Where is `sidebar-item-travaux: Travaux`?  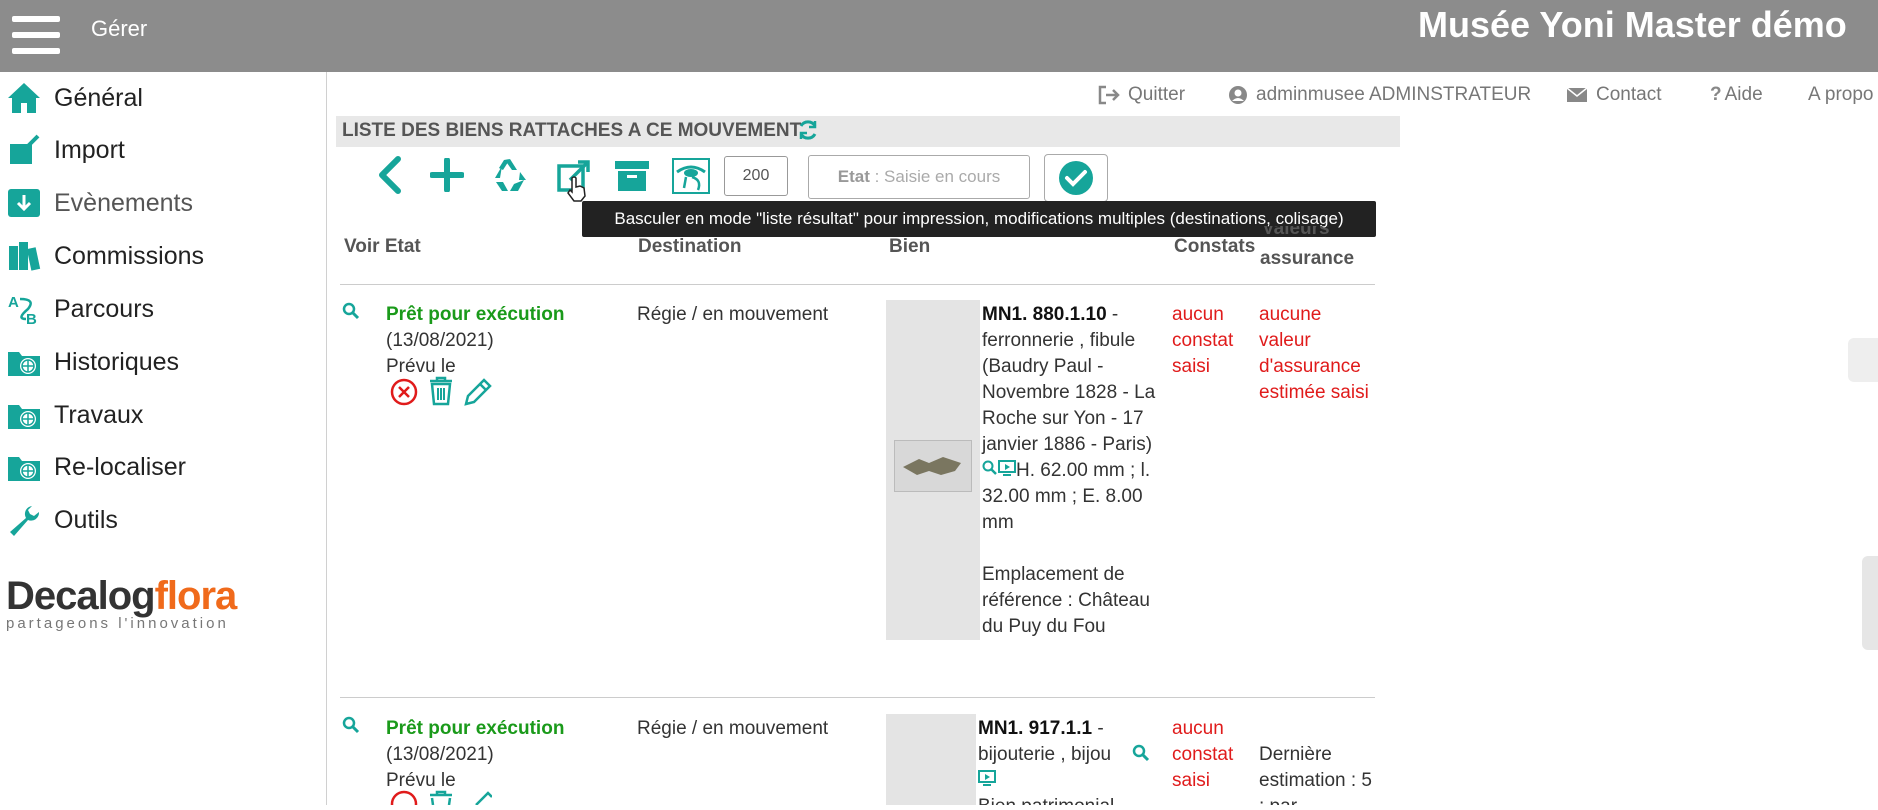
sidebar-item-travaux: Travaux is located at coordinates (74, 415).